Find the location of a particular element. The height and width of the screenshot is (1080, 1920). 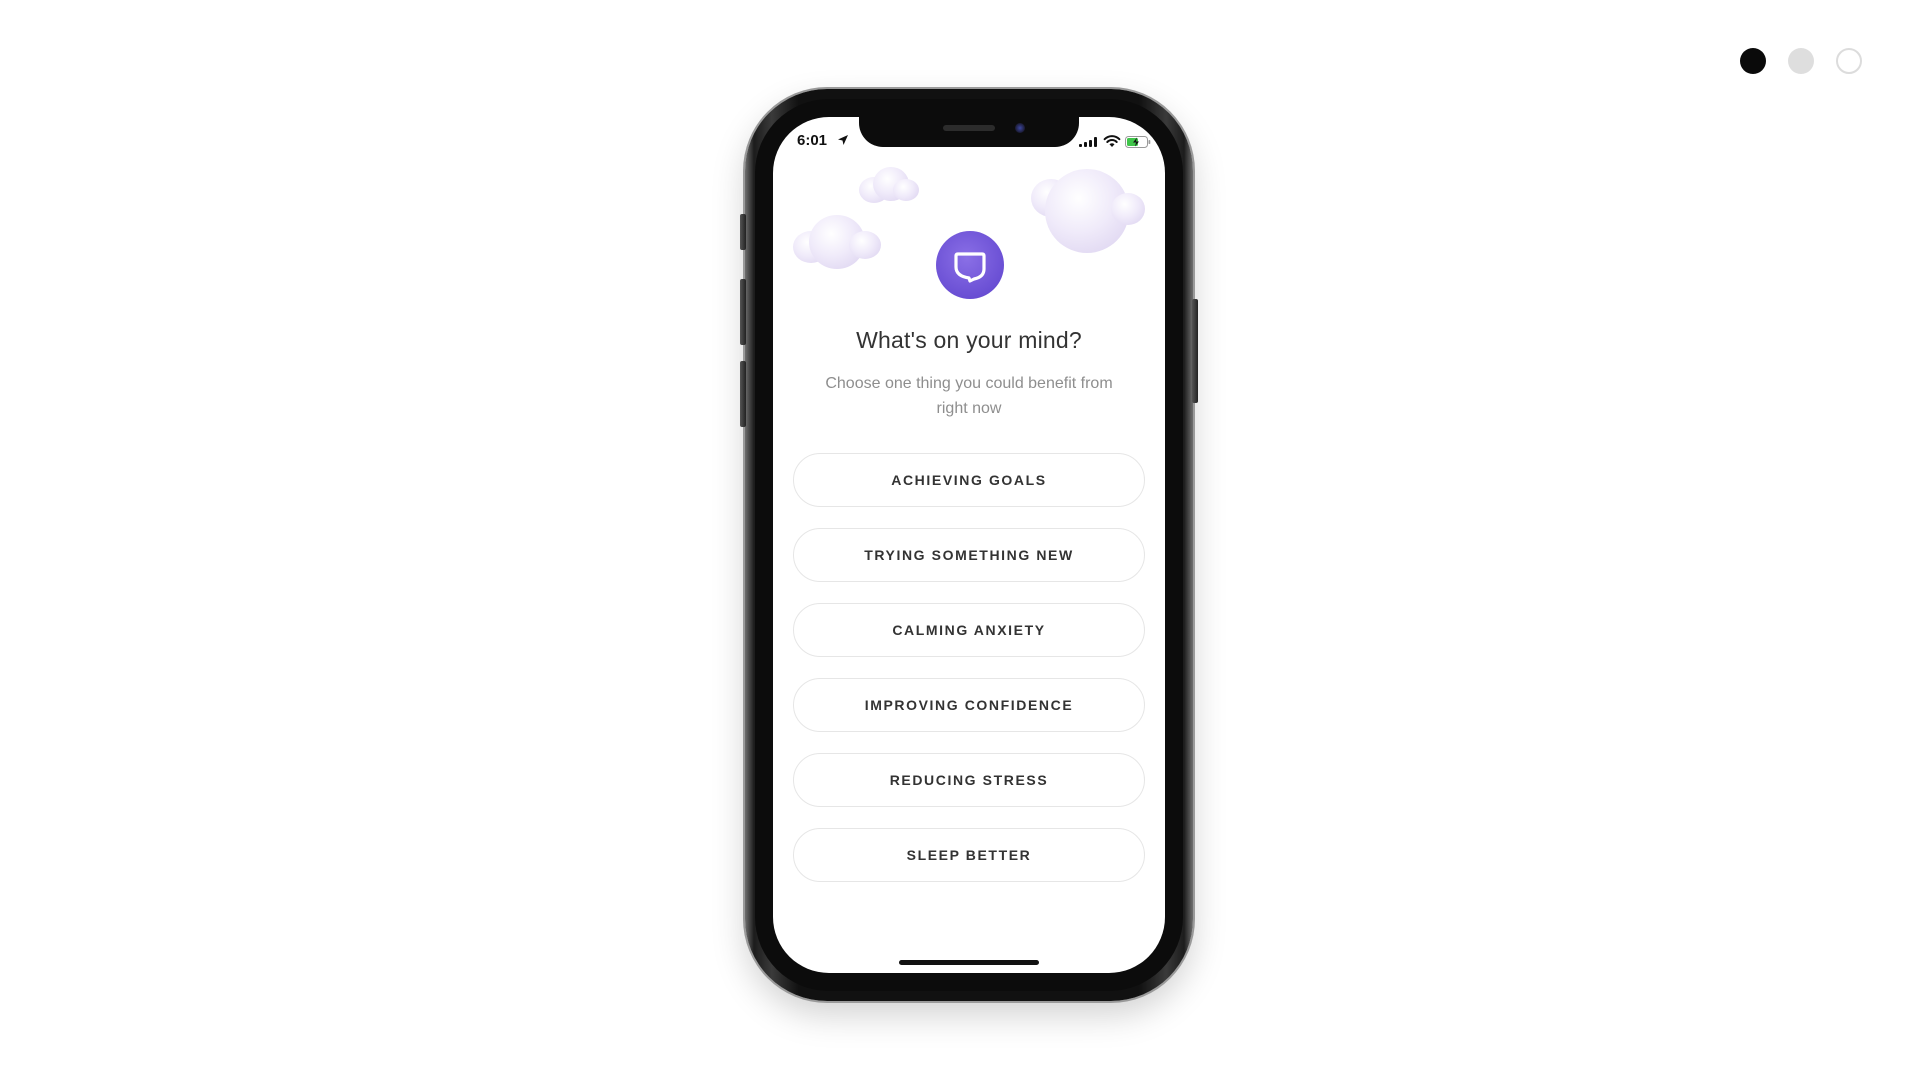

home-indicator is located at coordinates (969, 962).